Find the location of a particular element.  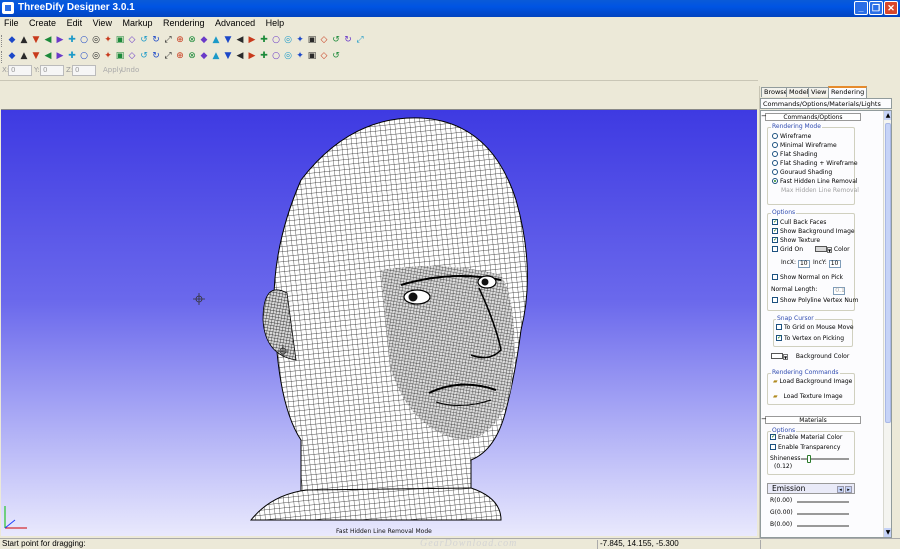

tab-rendering: Rendering is located at coordinates (848, 92).